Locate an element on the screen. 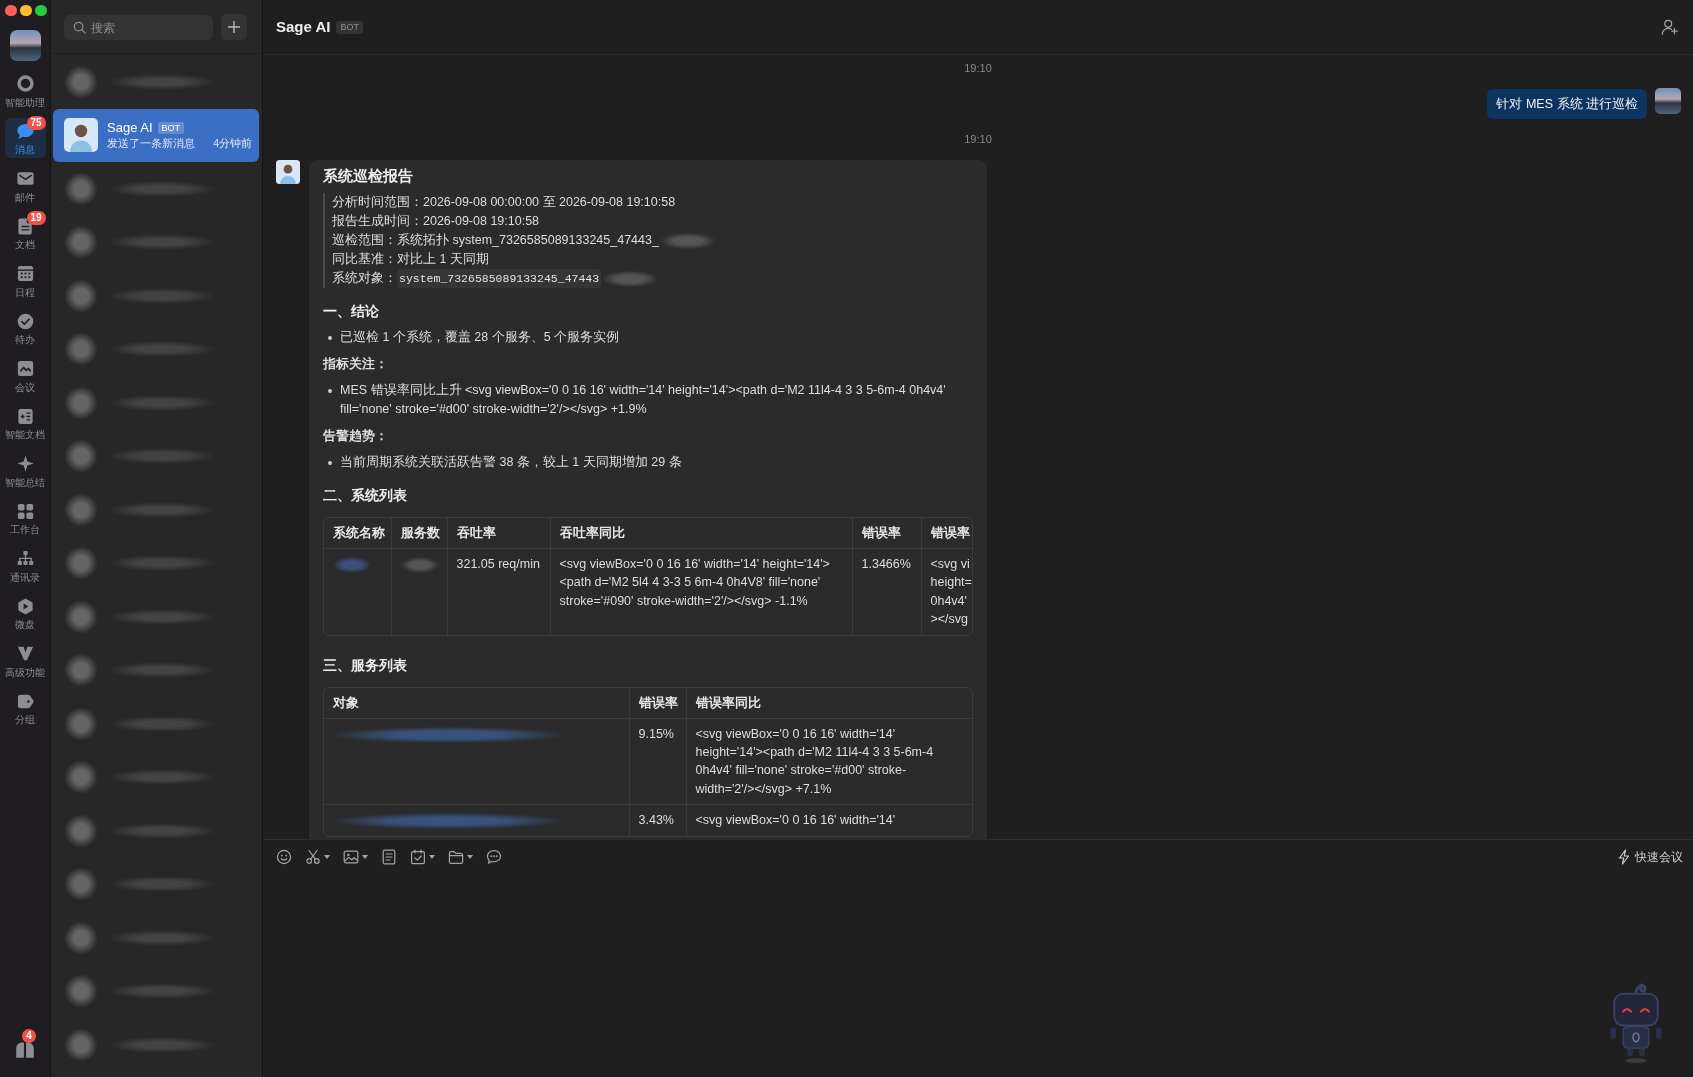 The image size is (1693, 1077). info-label: 系统对象： is located at coordinates (364, 278).